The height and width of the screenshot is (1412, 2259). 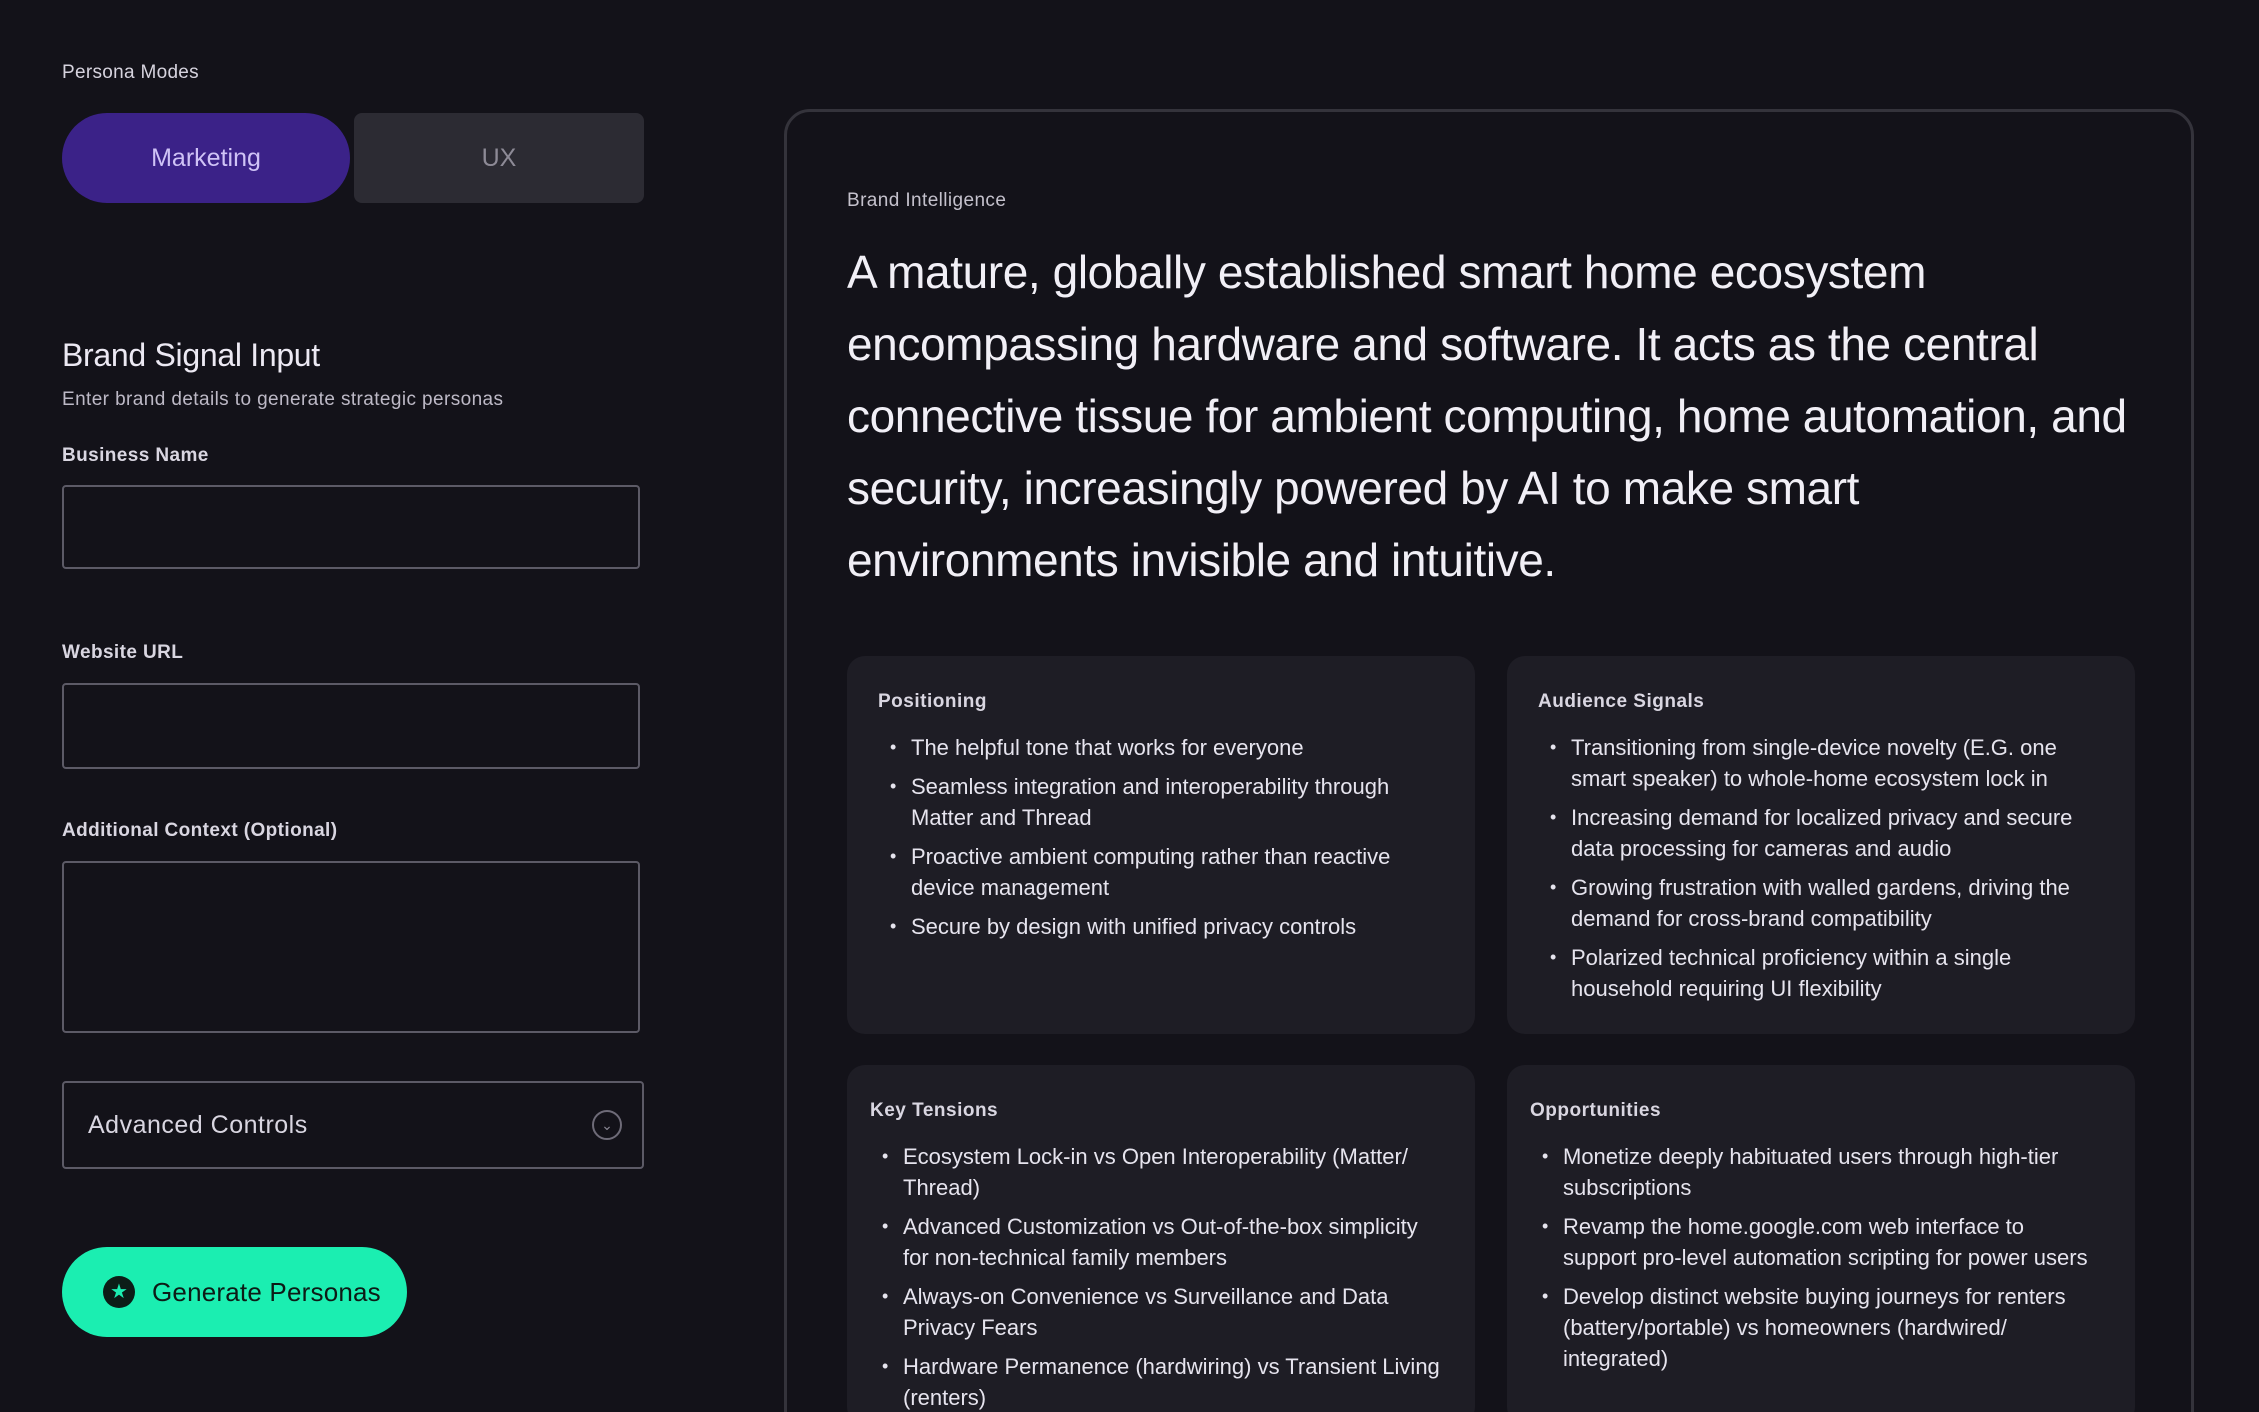 What do you see at coordinates (353, 158) in the screenshot?
I see `persona-mode-toggle: Marketing UX` at bounding box center [353, 158].